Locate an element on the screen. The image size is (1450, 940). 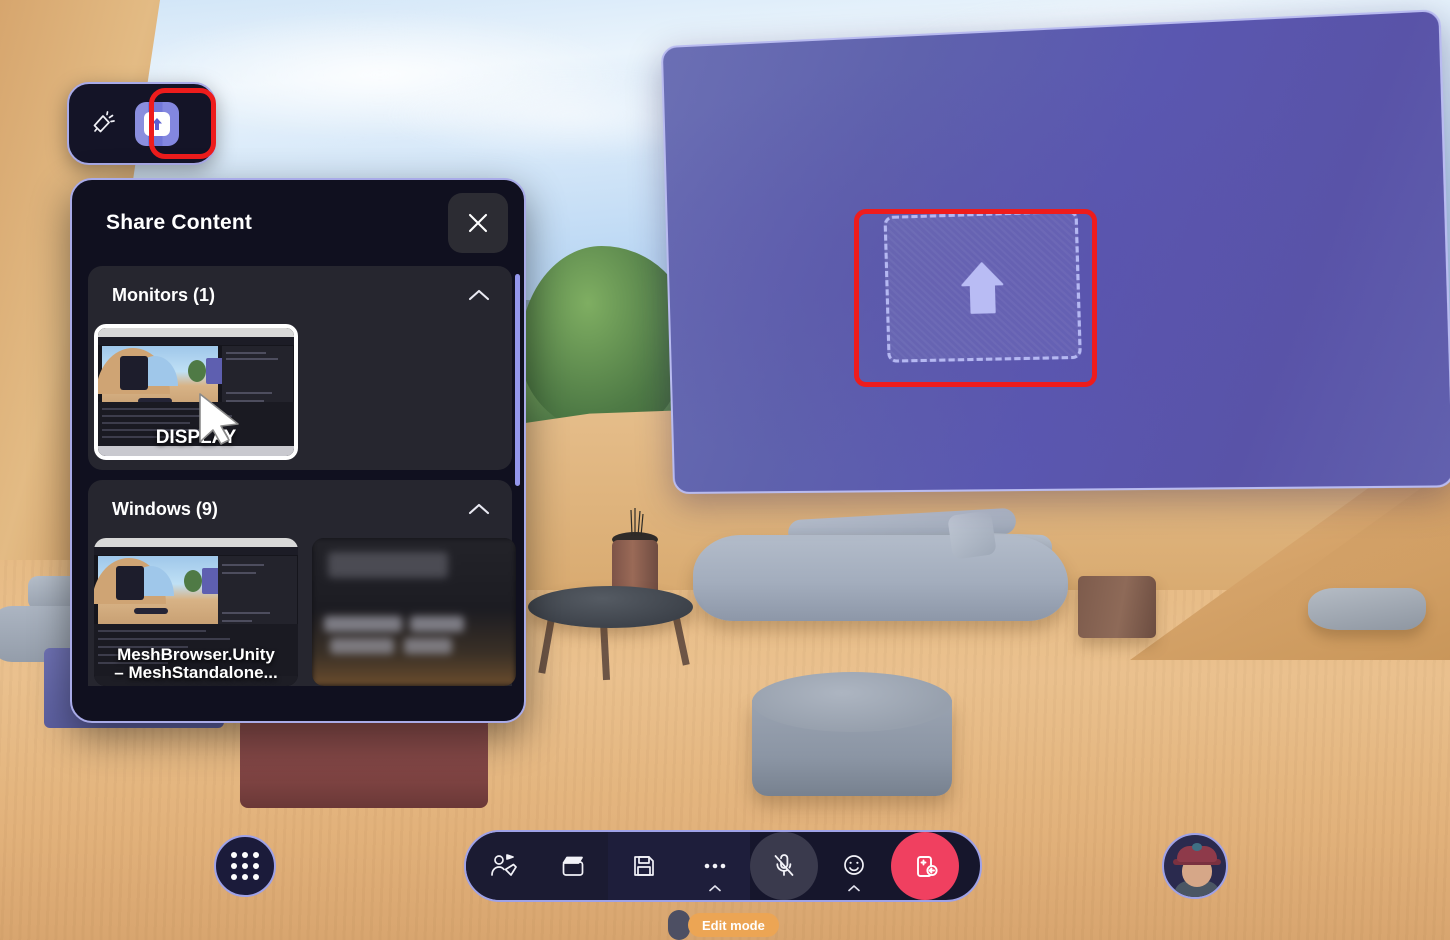
mouse-pointer-icon is located at coordinates (219, 419).